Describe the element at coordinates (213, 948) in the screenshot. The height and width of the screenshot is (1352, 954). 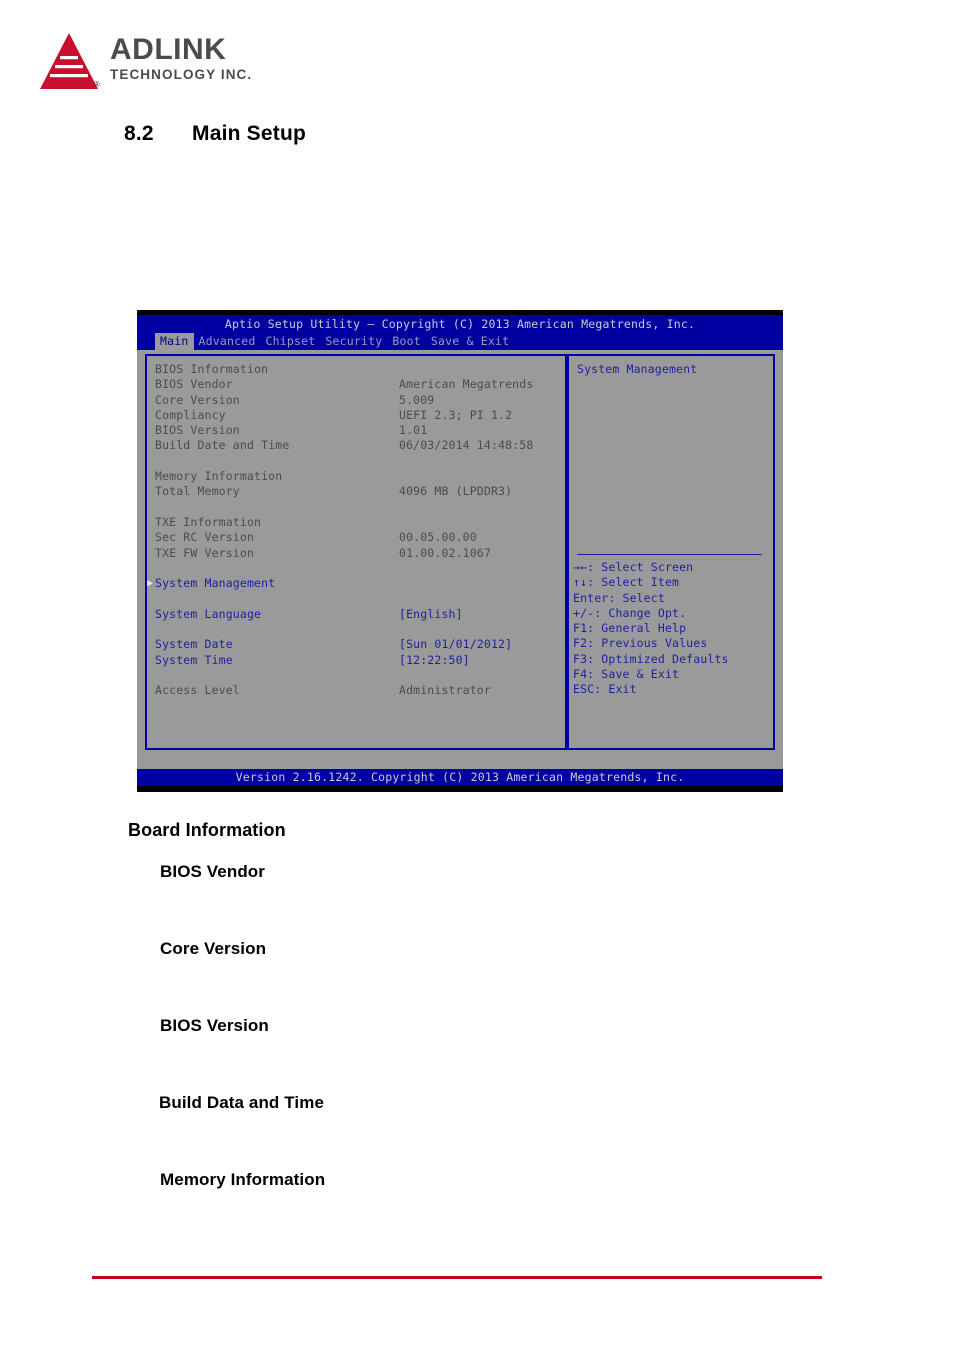
I see `body-item-core-version: Core Version` at that location.